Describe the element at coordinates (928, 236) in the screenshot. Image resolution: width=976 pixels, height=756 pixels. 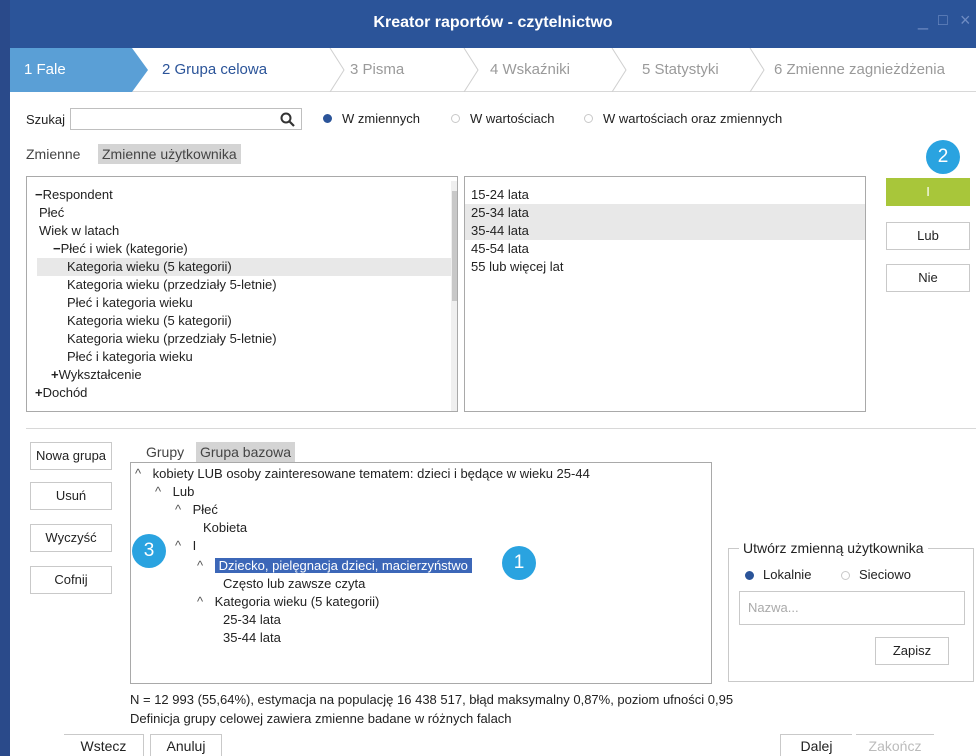
I see `or-button: Lub` at that location.